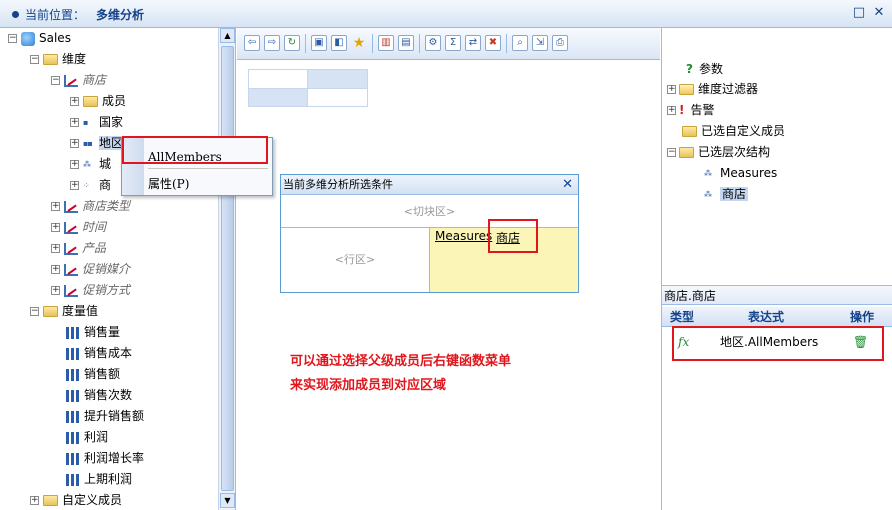  Describe the element at coordinates (704, 69) in the screenshot. I see `tree-node-params: ? 参数` at that location.